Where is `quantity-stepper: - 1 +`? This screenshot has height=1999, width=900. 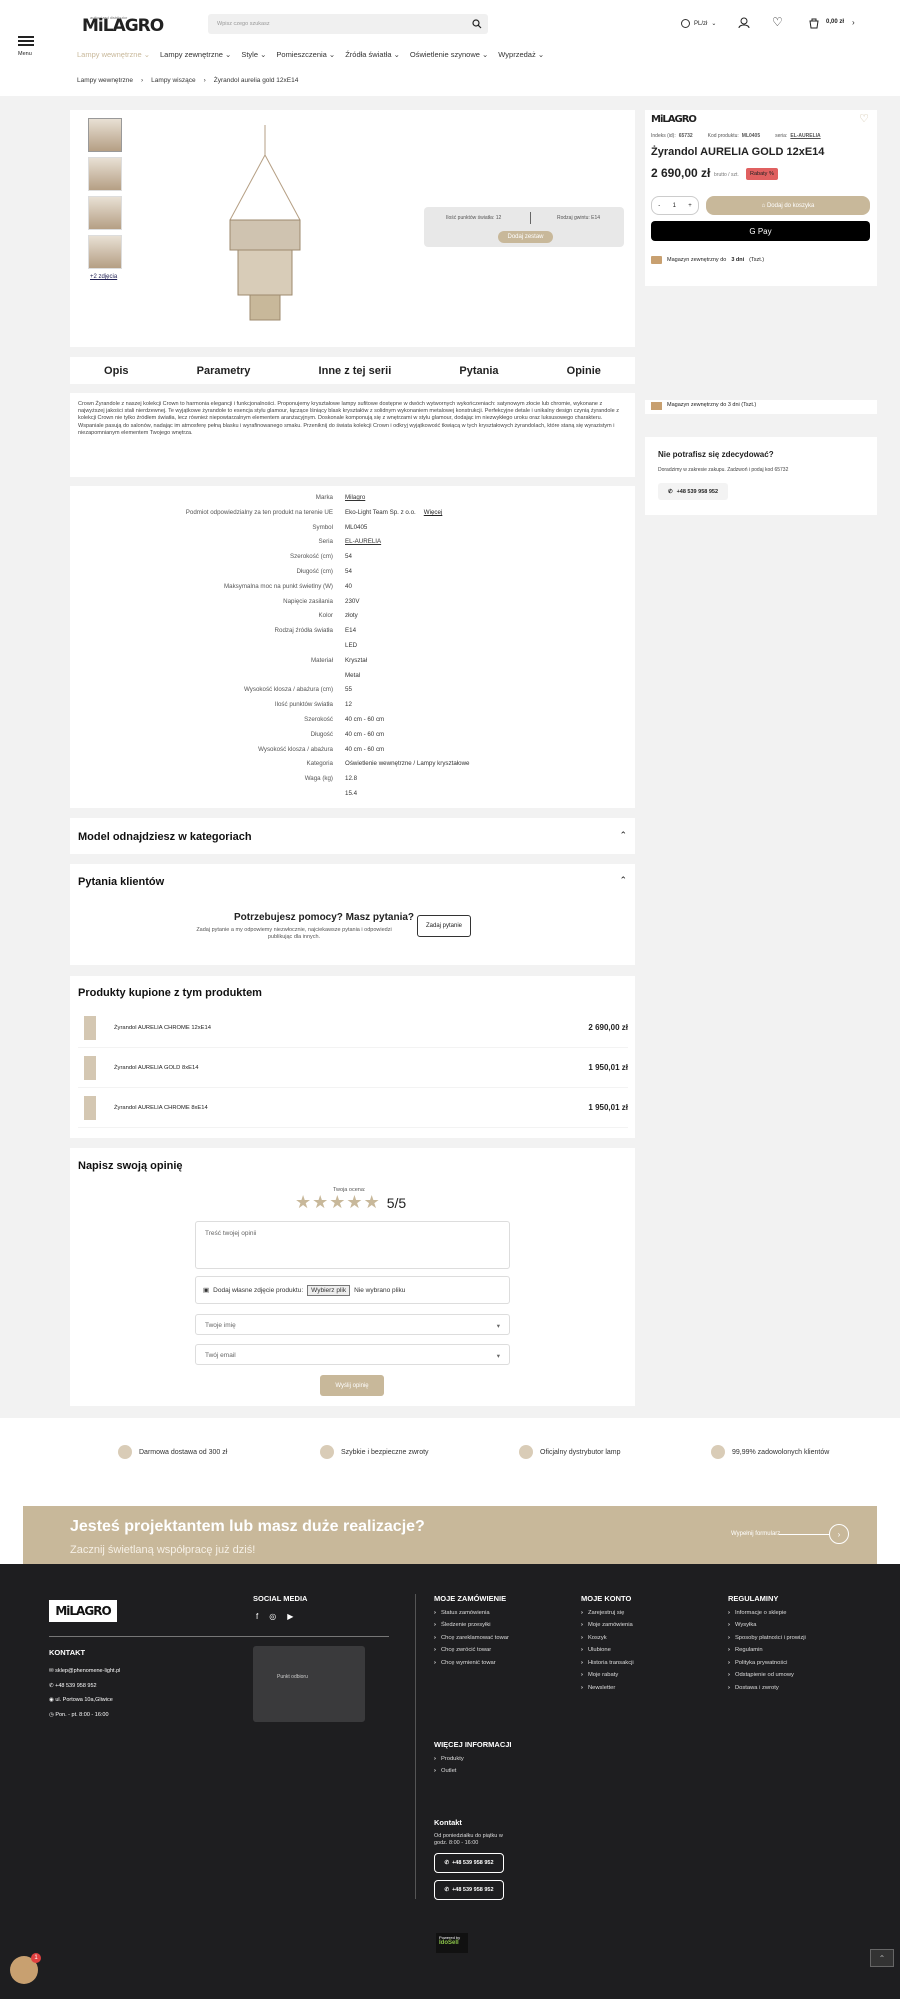 quantity-stepper: - 1 + is located at coordinates (675, 205).